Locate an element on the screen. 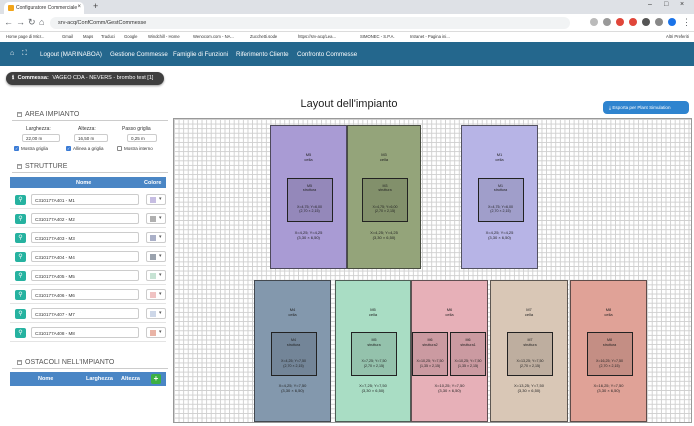 This screenshot has width=694, height=426. cell-label: M6 cella is located at coordinates (449, 311).